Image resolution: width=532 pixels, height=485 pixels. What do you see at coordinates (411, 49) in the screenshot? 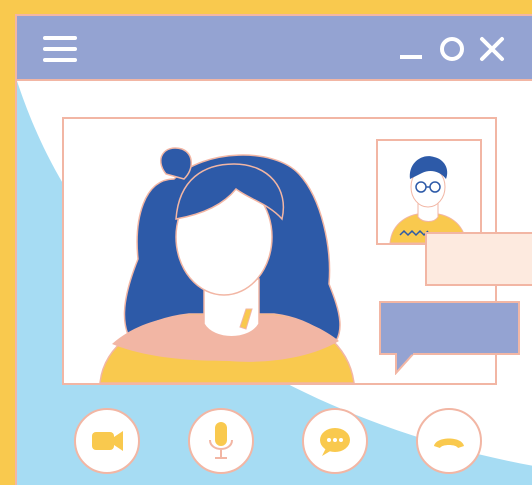
I see `minimize-icon` at bounding box center [411, 49].